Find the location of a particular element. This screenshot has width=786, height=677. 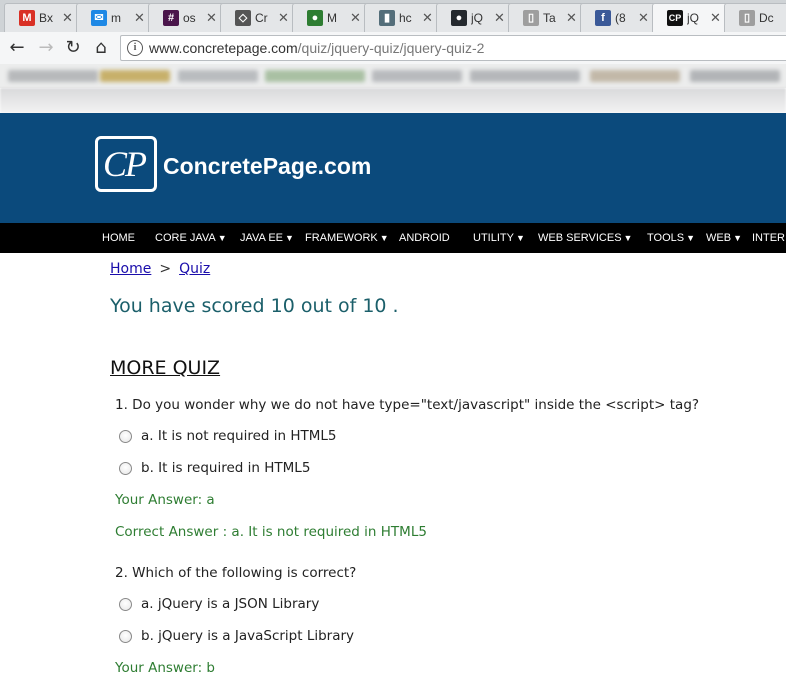

bookmarks-bar is located at coordinates (393, 76).